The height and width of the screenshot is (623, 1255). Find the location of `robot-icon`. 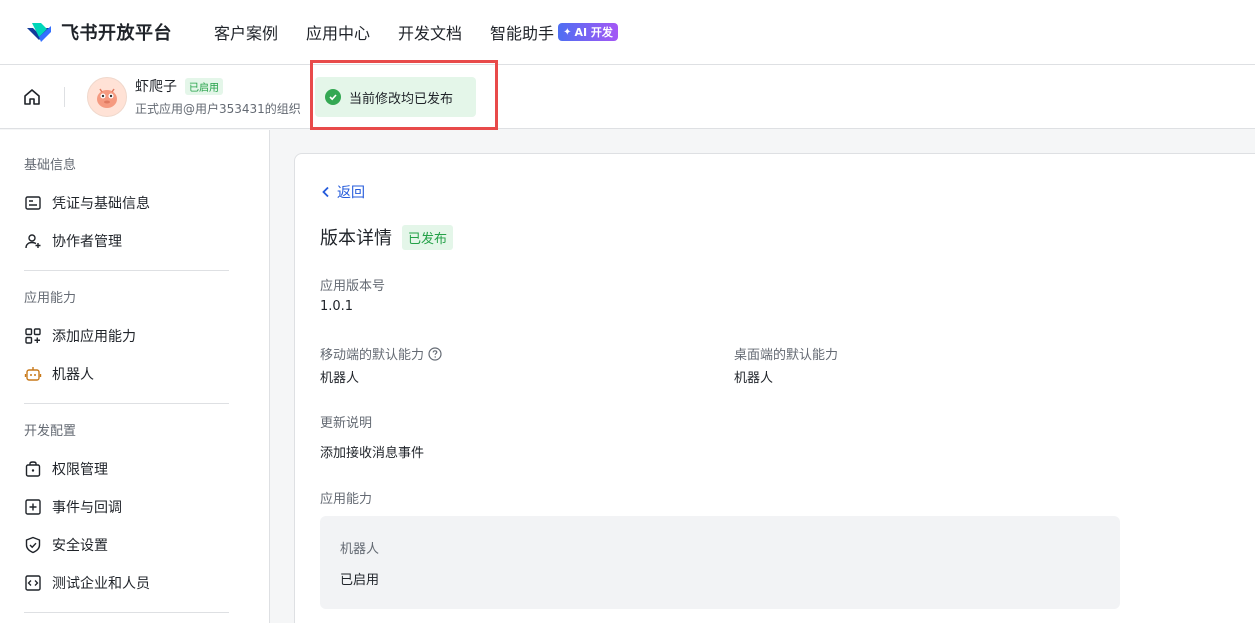

robot-icon is located at coordinates (33, 374).